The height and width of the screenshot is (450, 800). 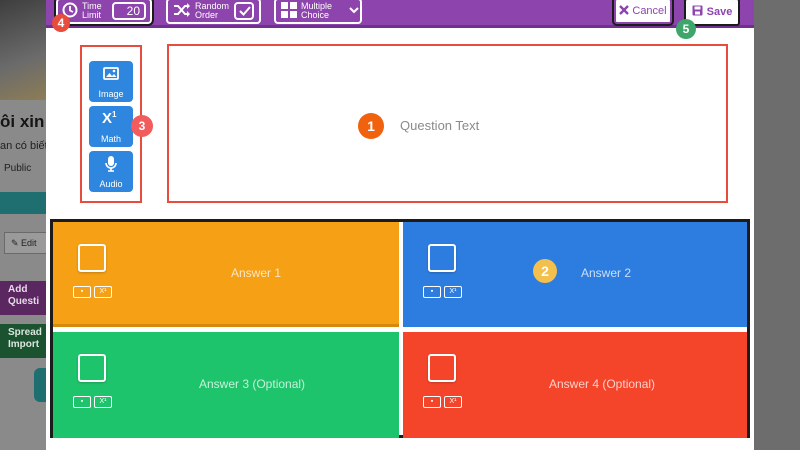 I want to click on grid-icon, so click(x=289, y=11).